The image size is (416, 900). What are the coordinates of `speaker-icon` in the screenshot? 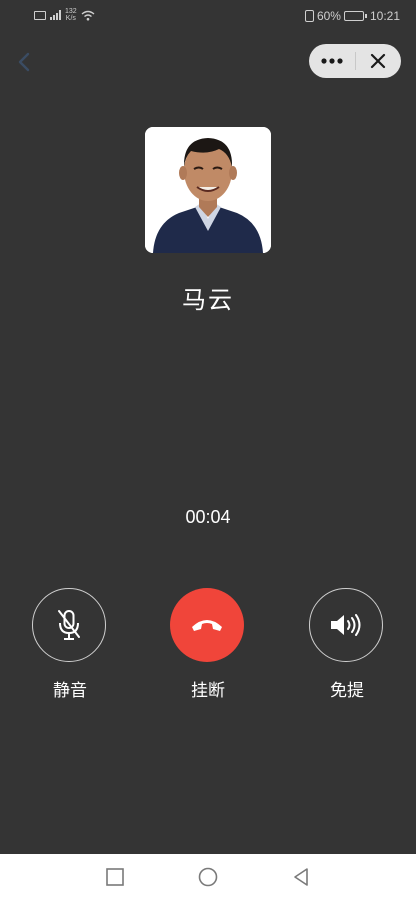 It's located at (346, 625).